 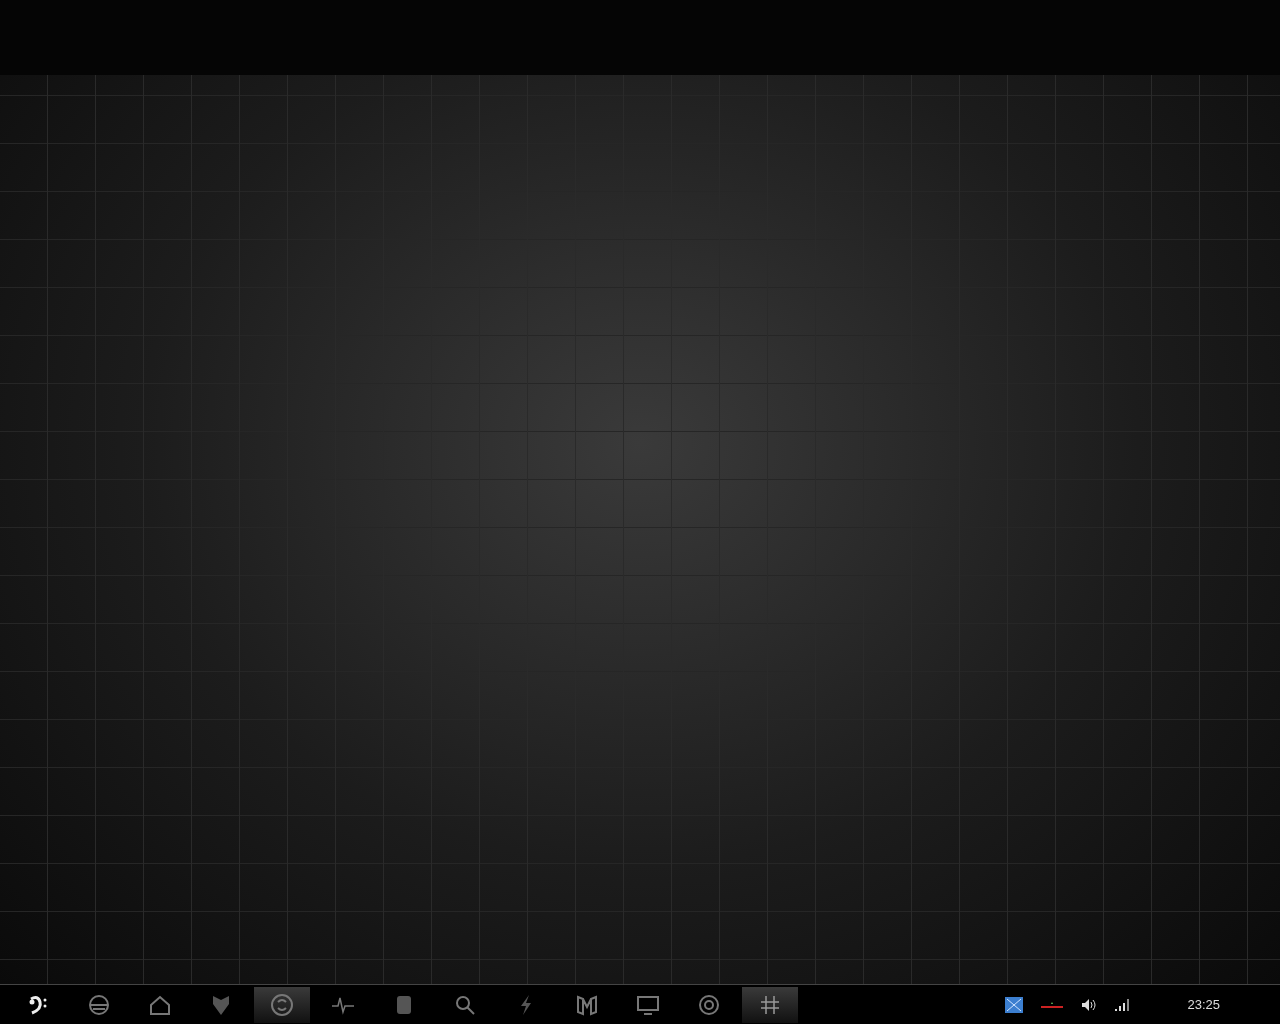 I want to click on ring-icon, so click(x=709, y=1004).